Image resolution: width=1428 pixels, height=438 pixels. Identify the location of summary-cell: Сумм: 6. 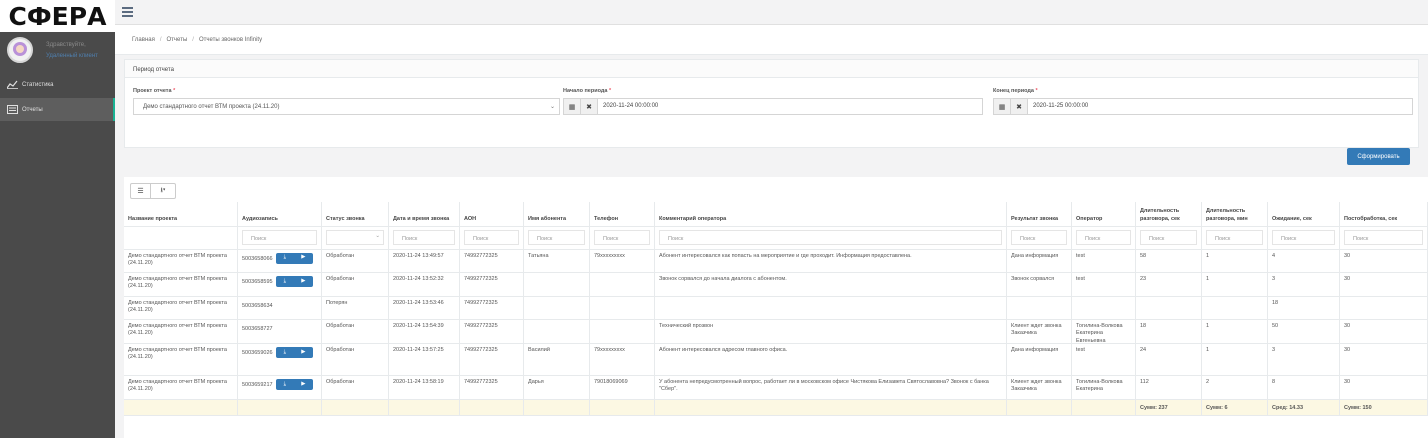
(1235, 407).